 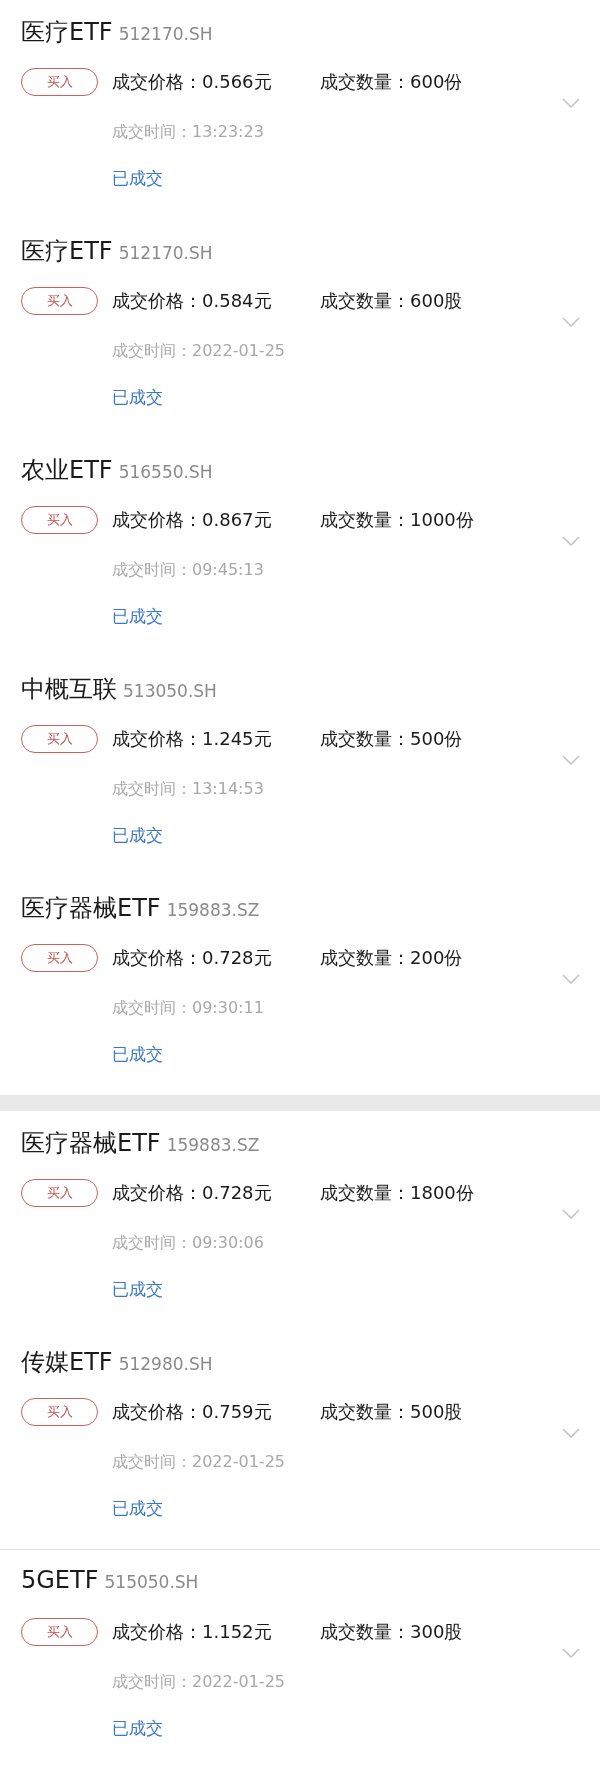 I want to click on trade-time: 成交时间：09:30:06, so click(x=188, y=1243).